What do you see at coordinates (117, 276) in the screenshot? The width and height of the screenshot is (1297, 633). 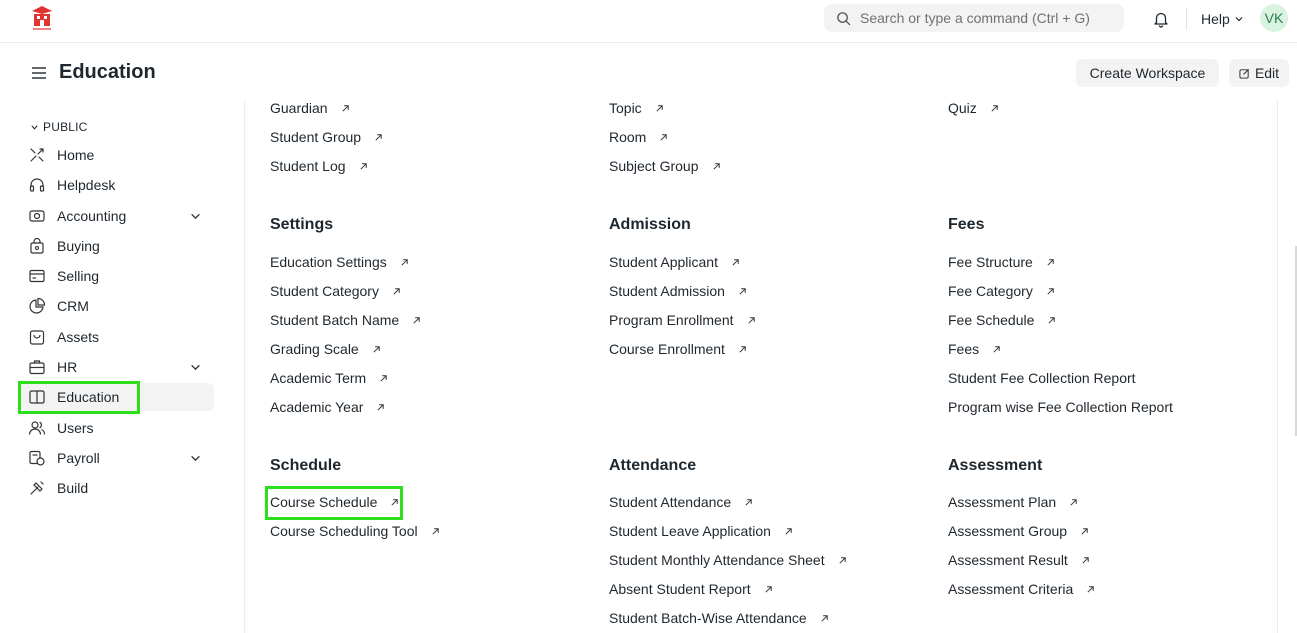 I see `sidebar-item-selling: Selling` at bounding box center [117, 276].